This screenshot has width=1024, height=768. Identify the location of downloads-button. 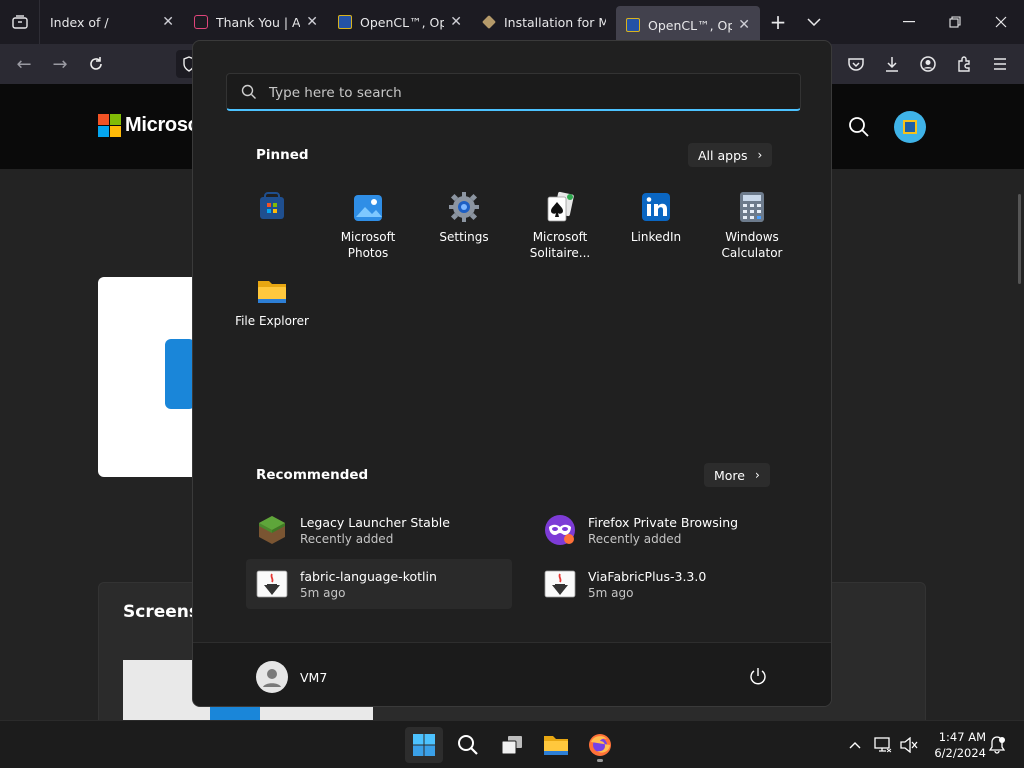
(892, 64).